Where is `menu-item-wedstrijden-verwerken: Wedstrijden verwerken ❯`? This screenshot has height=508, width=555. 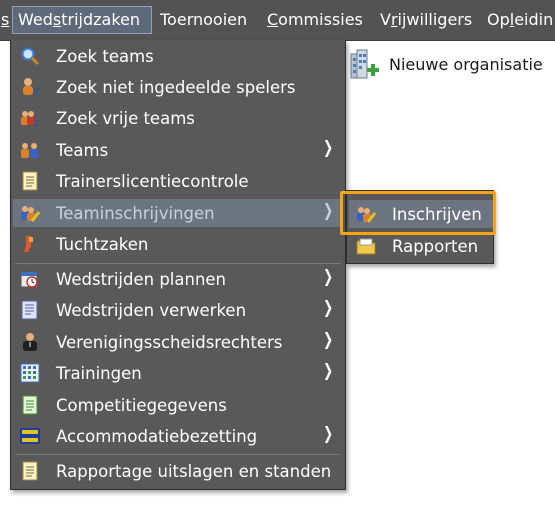 menu-item-wedstrijden-verwerken: Wedstrijden verwerken ❯ is located at coordinates (178, 310).